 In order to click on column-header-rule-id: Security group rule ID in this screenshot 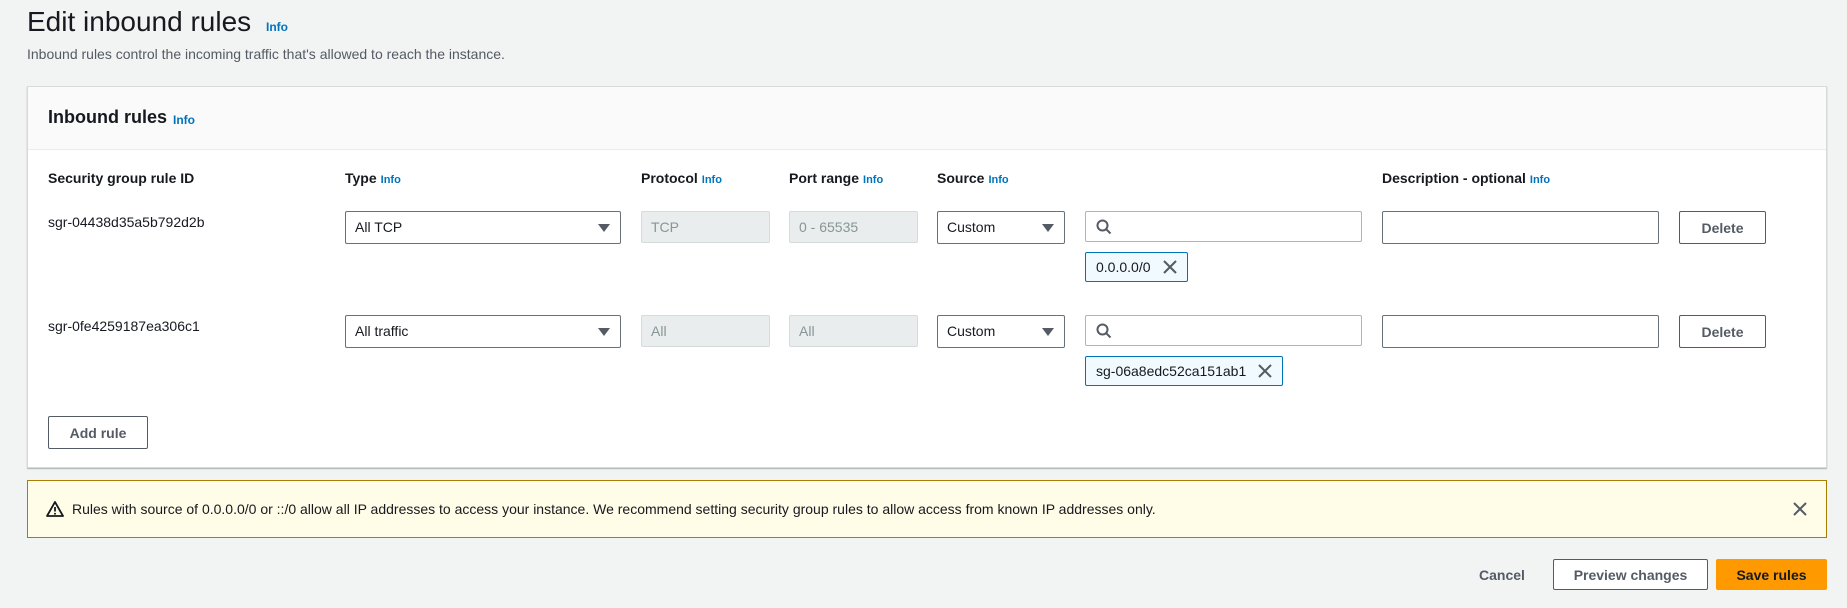, I will do `click(121, 178)`.